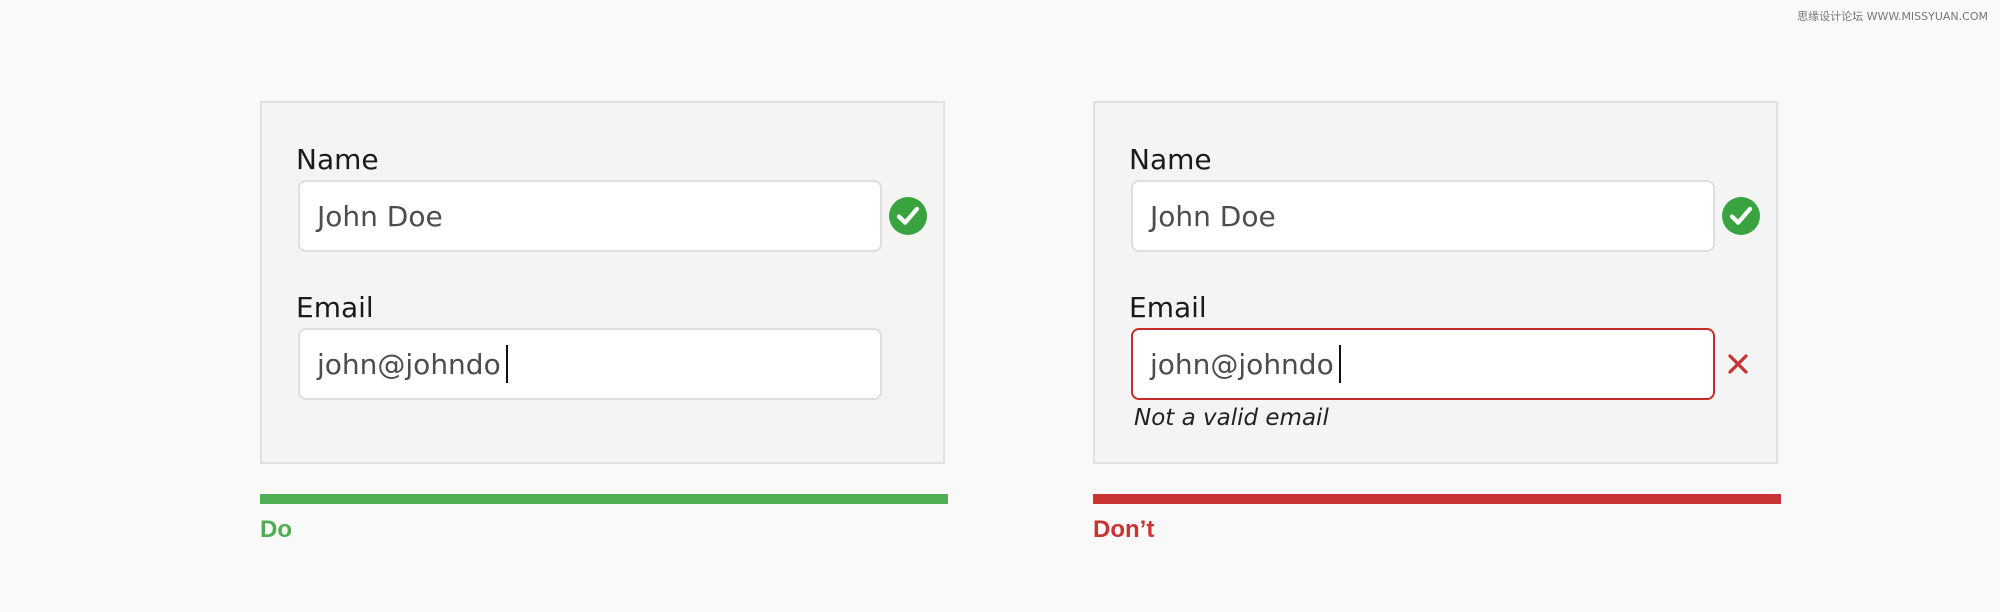 This screenshot has height=612, width=2000. What do you see at coordinates (590, 364) in the screenshot?
I see `email-input: john@johndo` at bounding box center [590, 364].